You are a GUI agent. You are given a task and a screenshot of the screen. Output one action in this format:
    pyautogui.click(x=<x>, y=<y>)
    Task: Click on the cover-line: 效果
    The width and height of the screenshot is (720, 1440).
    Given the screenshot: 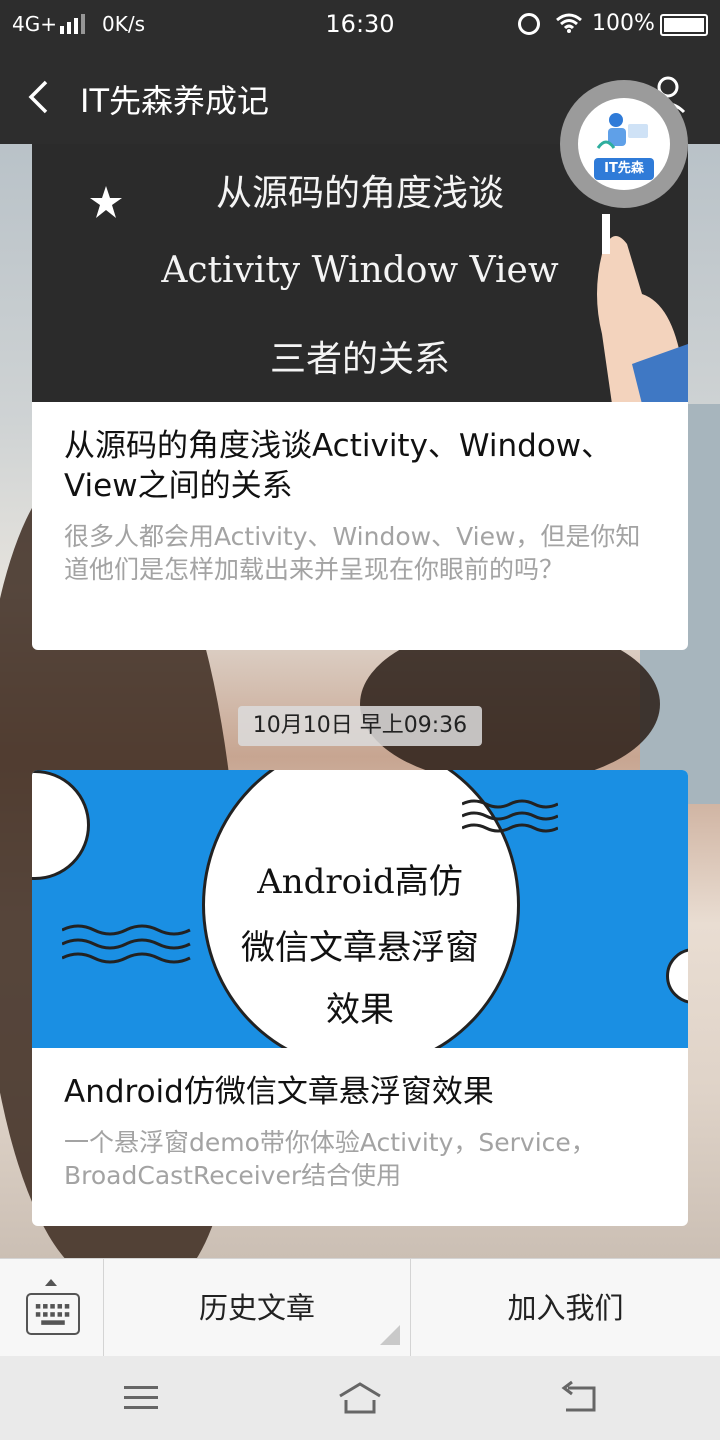 What is the action you would take?
    pyautogui.click(x=360, y=1010)
    